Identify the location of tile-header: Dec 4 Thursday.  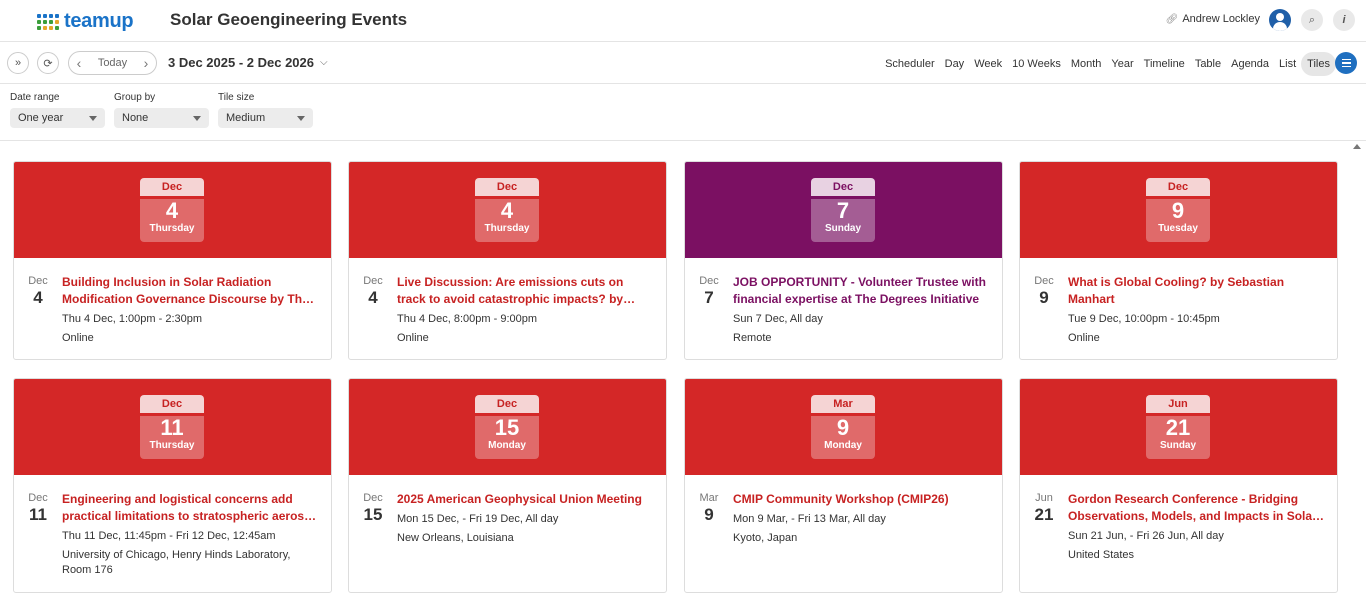
(172, 210).